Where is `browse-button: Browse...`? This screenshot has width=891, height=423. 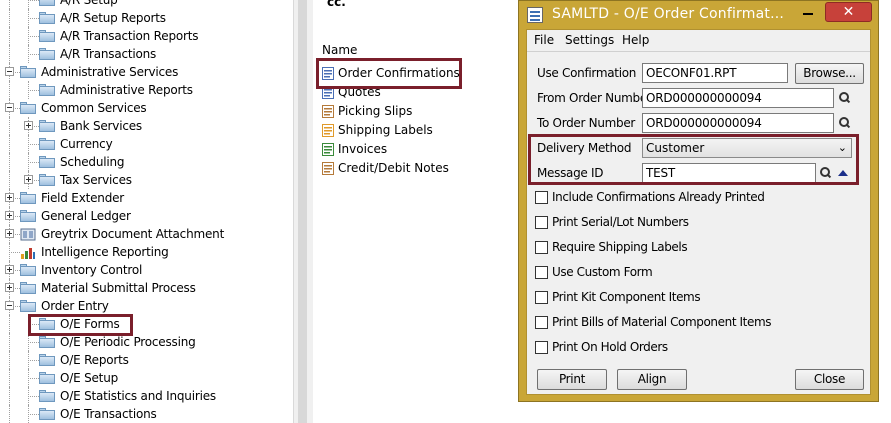
browse-button: Browse... is located at coordinates (829, 73).